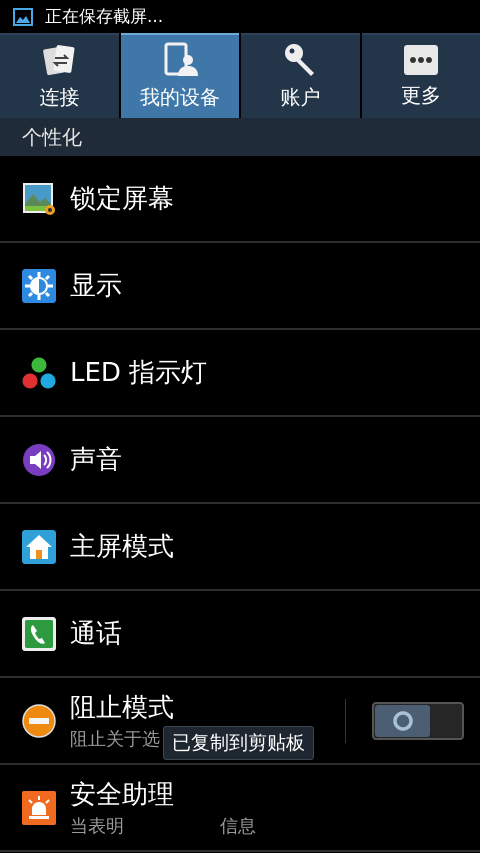  What do you see at coordinates (240, 547) in the screenshot?
I see `settings-item: 主屏模式` at bounding box center [240, 547].